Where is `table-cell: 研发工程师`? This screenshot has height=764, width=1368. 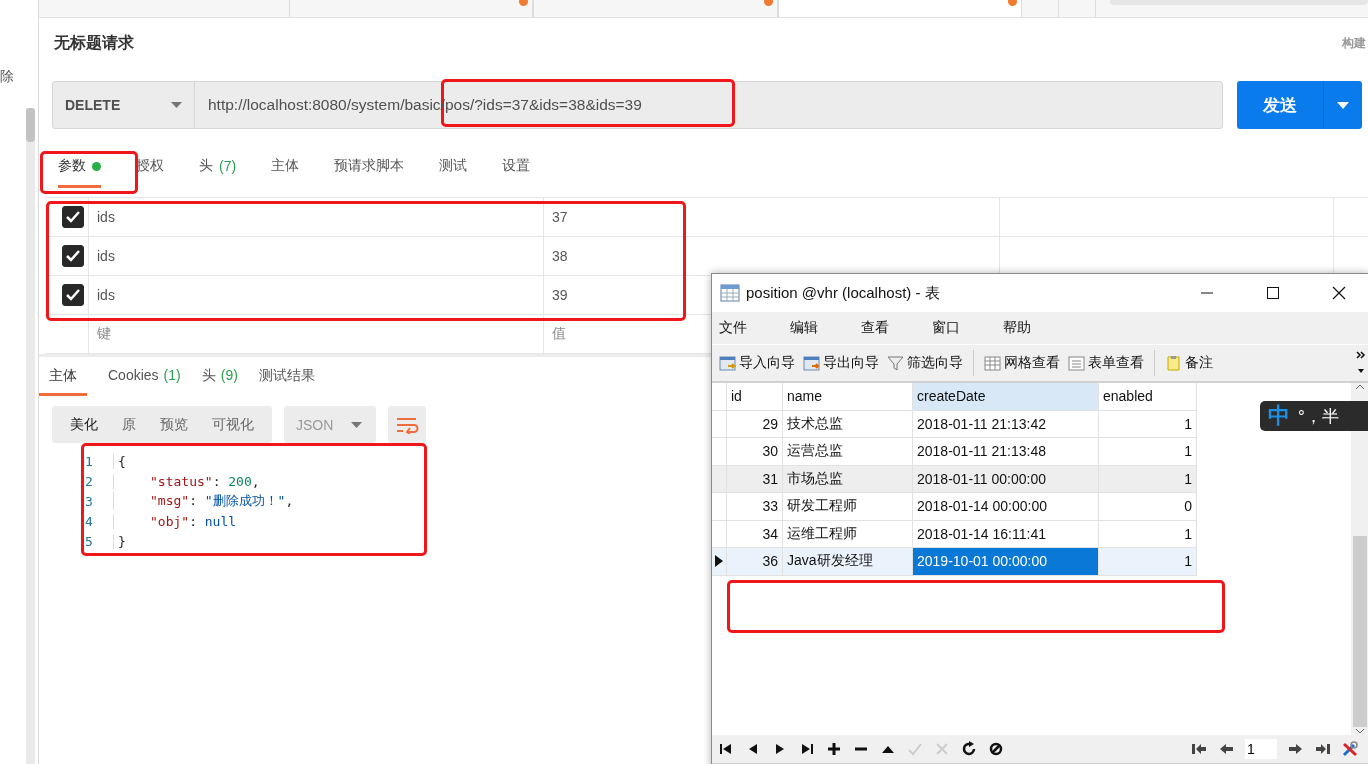 table-cell: 研发工程师 is located at coordinates (848, 507).